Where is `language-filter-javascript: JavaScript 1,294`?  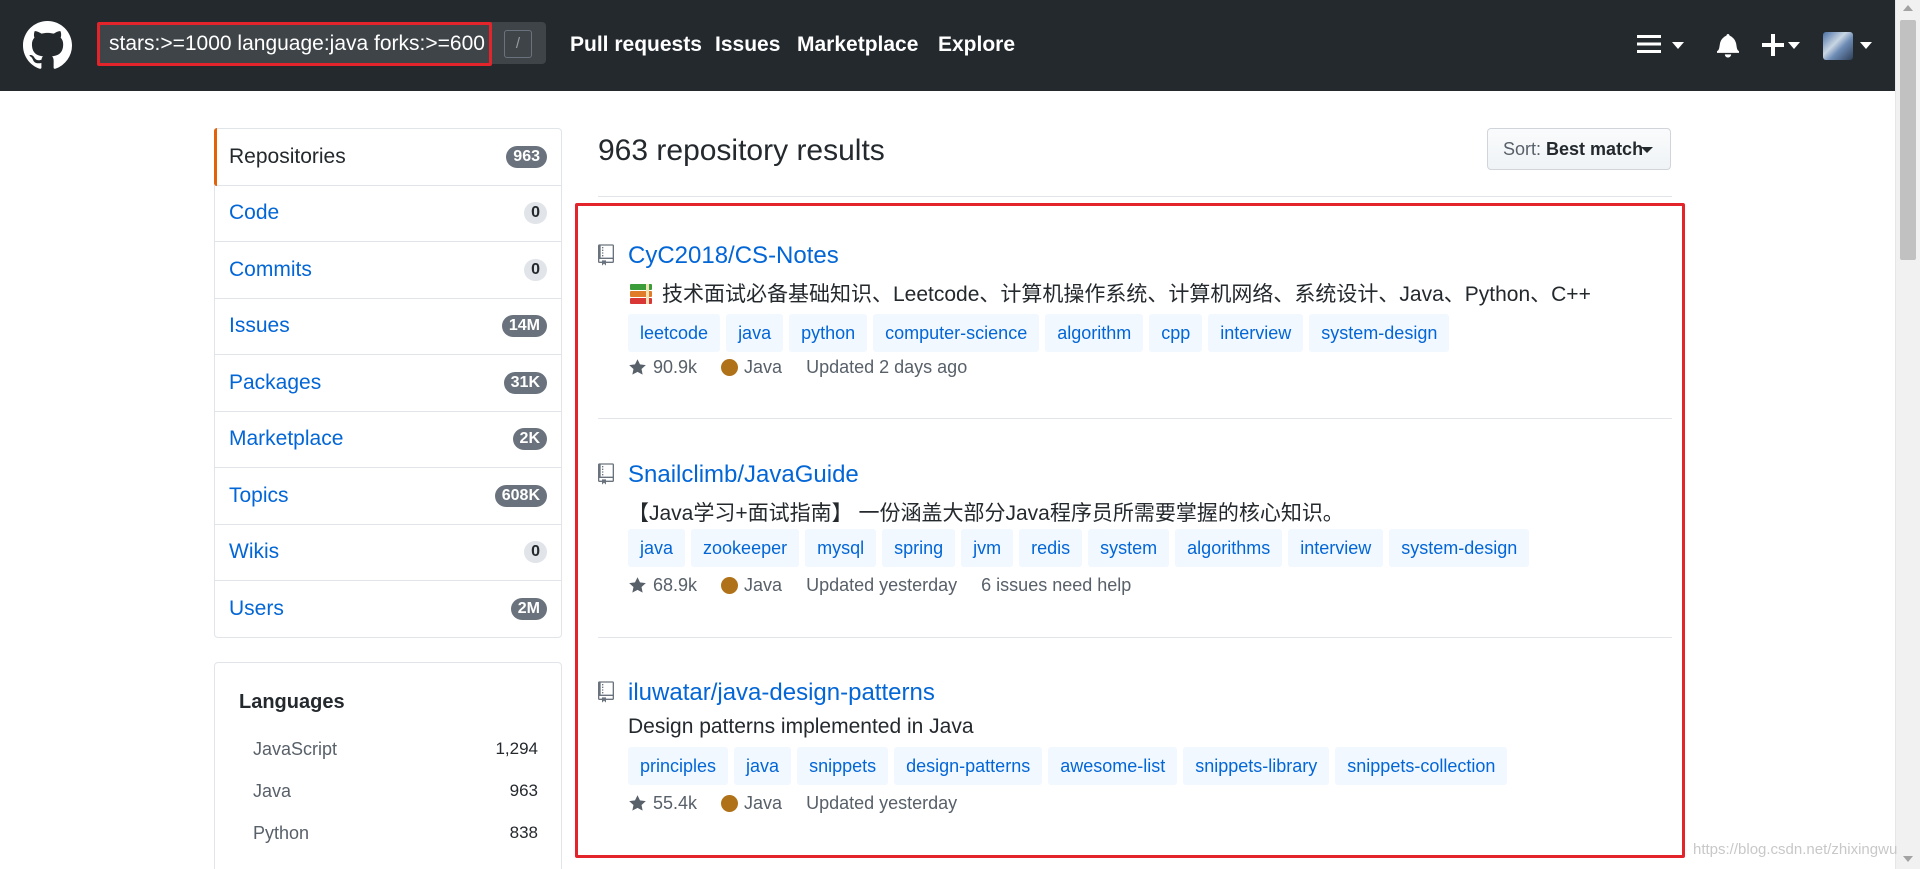 language-filter-javascript: JavaScript 1,294 is located at coordinates (395, 751).